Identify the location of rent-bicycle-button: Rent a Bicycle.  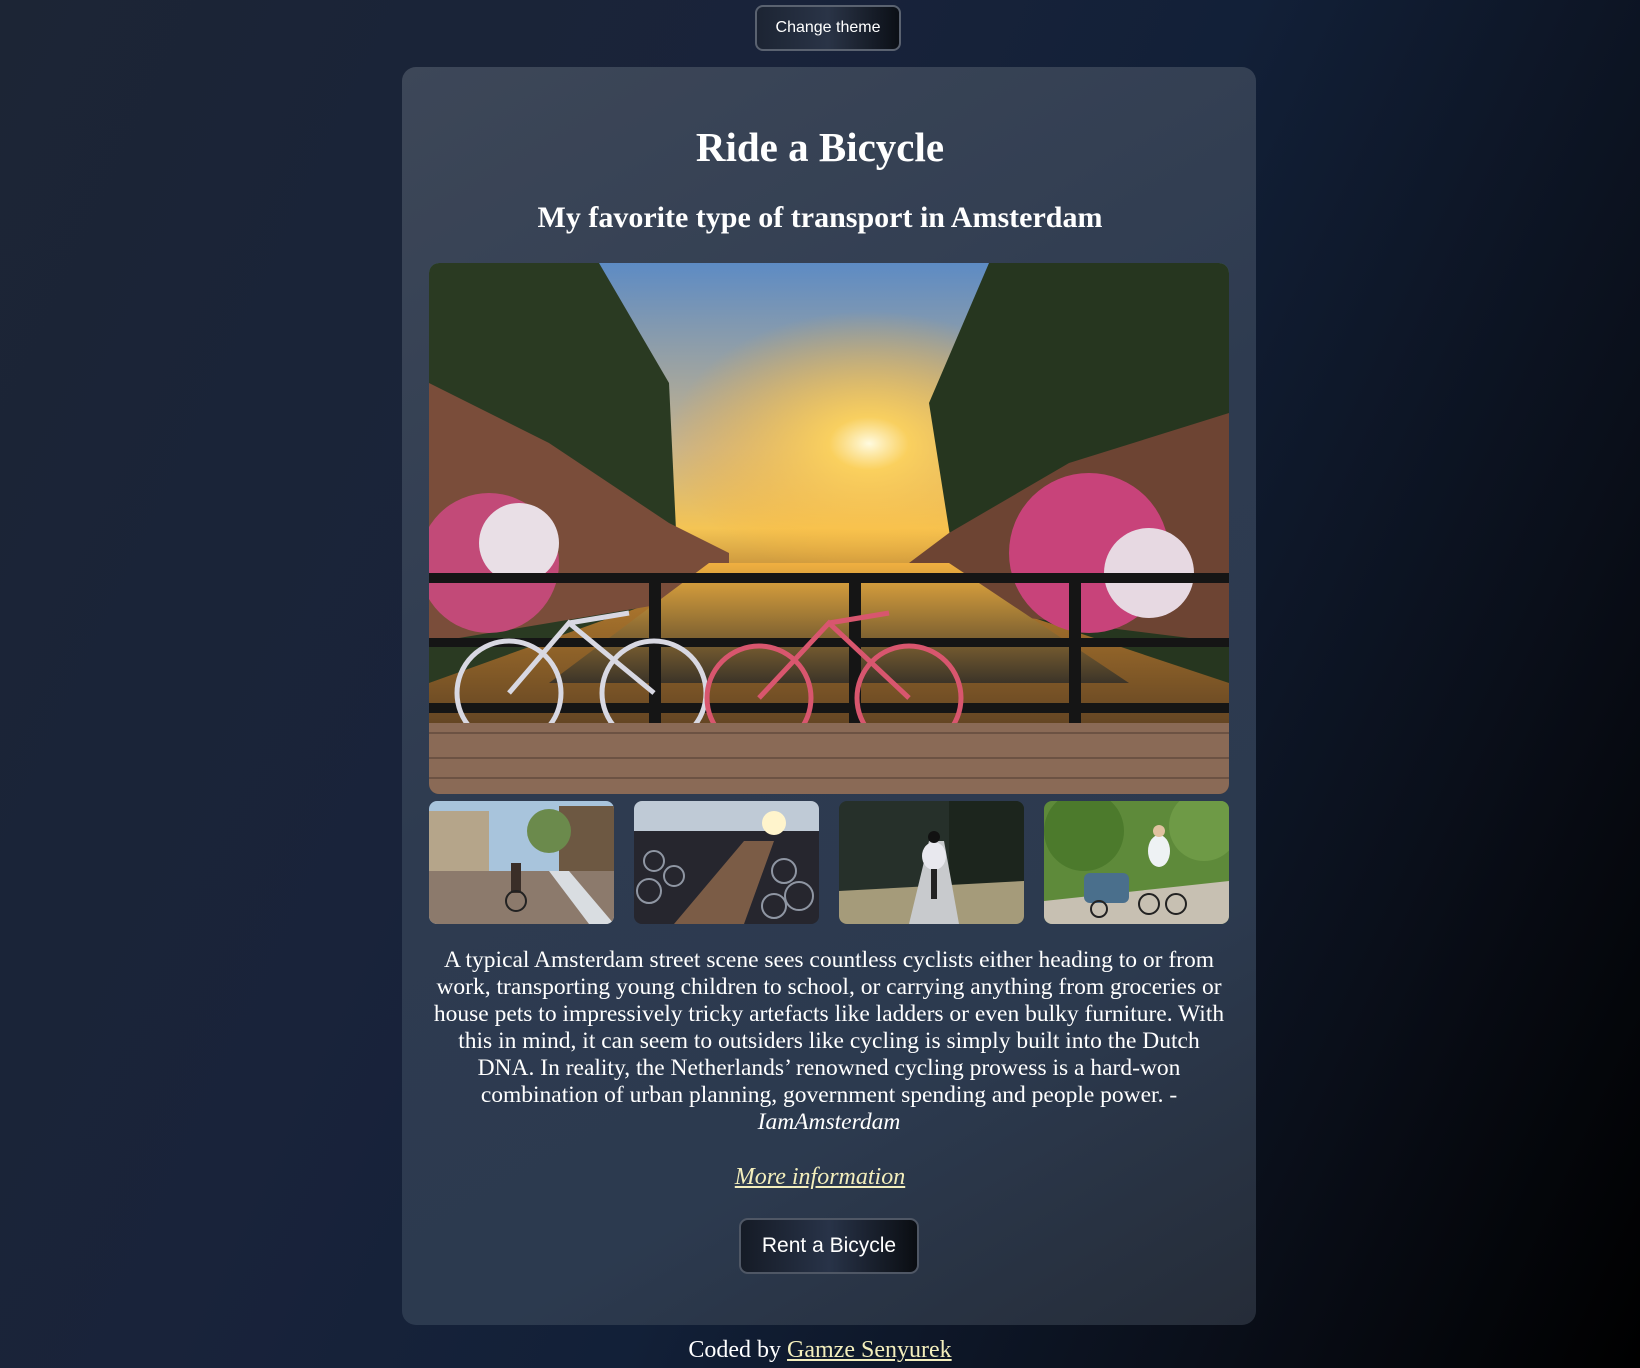
(829, 1246).